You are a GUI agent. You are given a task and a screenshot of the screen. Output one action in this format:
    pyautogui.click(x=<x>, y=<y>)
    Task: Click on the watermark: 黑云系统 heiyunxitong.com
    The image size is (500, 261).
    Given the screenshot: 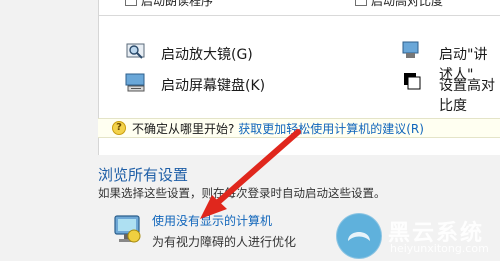 What is the action you would take?
    pyautogui.click(x=416, y=236)
    